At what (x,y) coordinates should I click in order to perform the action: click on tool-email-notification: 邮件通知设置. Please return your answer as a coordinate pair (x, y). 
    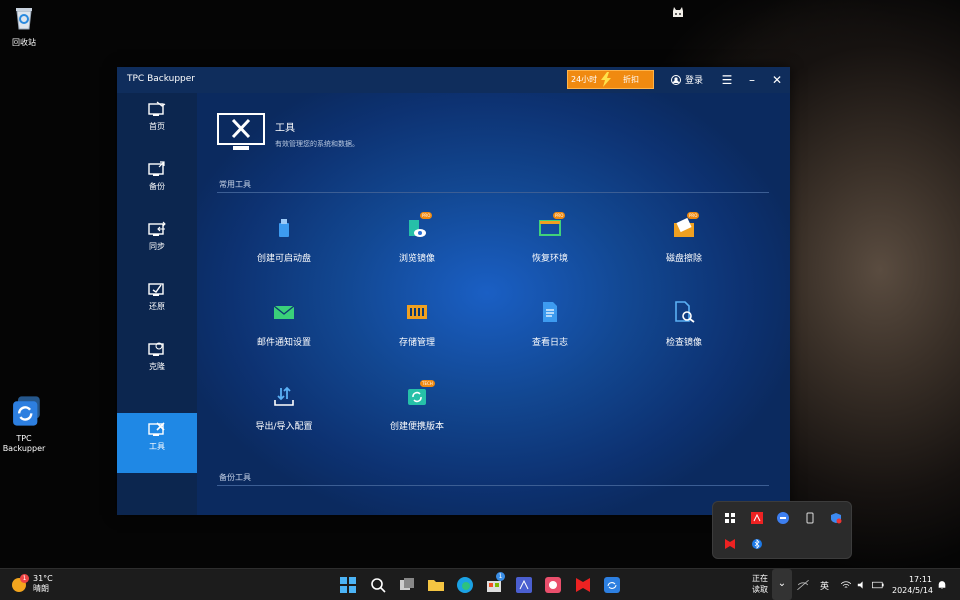
    Looking at the image, I should click on (284, 324).